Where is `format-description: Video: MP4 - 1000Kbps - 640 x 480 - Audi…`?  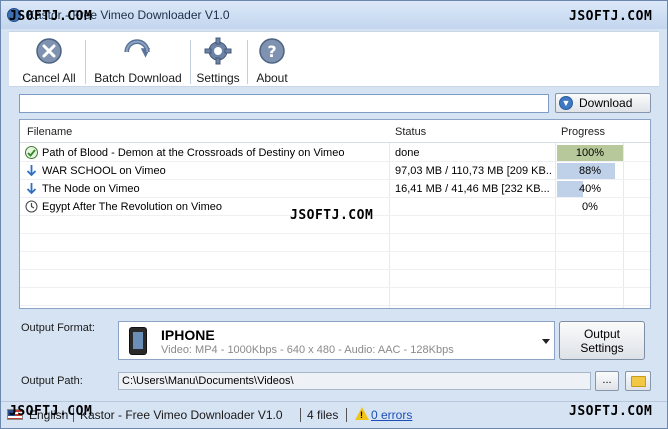 format-description: Video: MP4 - 1000Kbps - 640 x 480 - Audi… is located at coordinates (307, 350).